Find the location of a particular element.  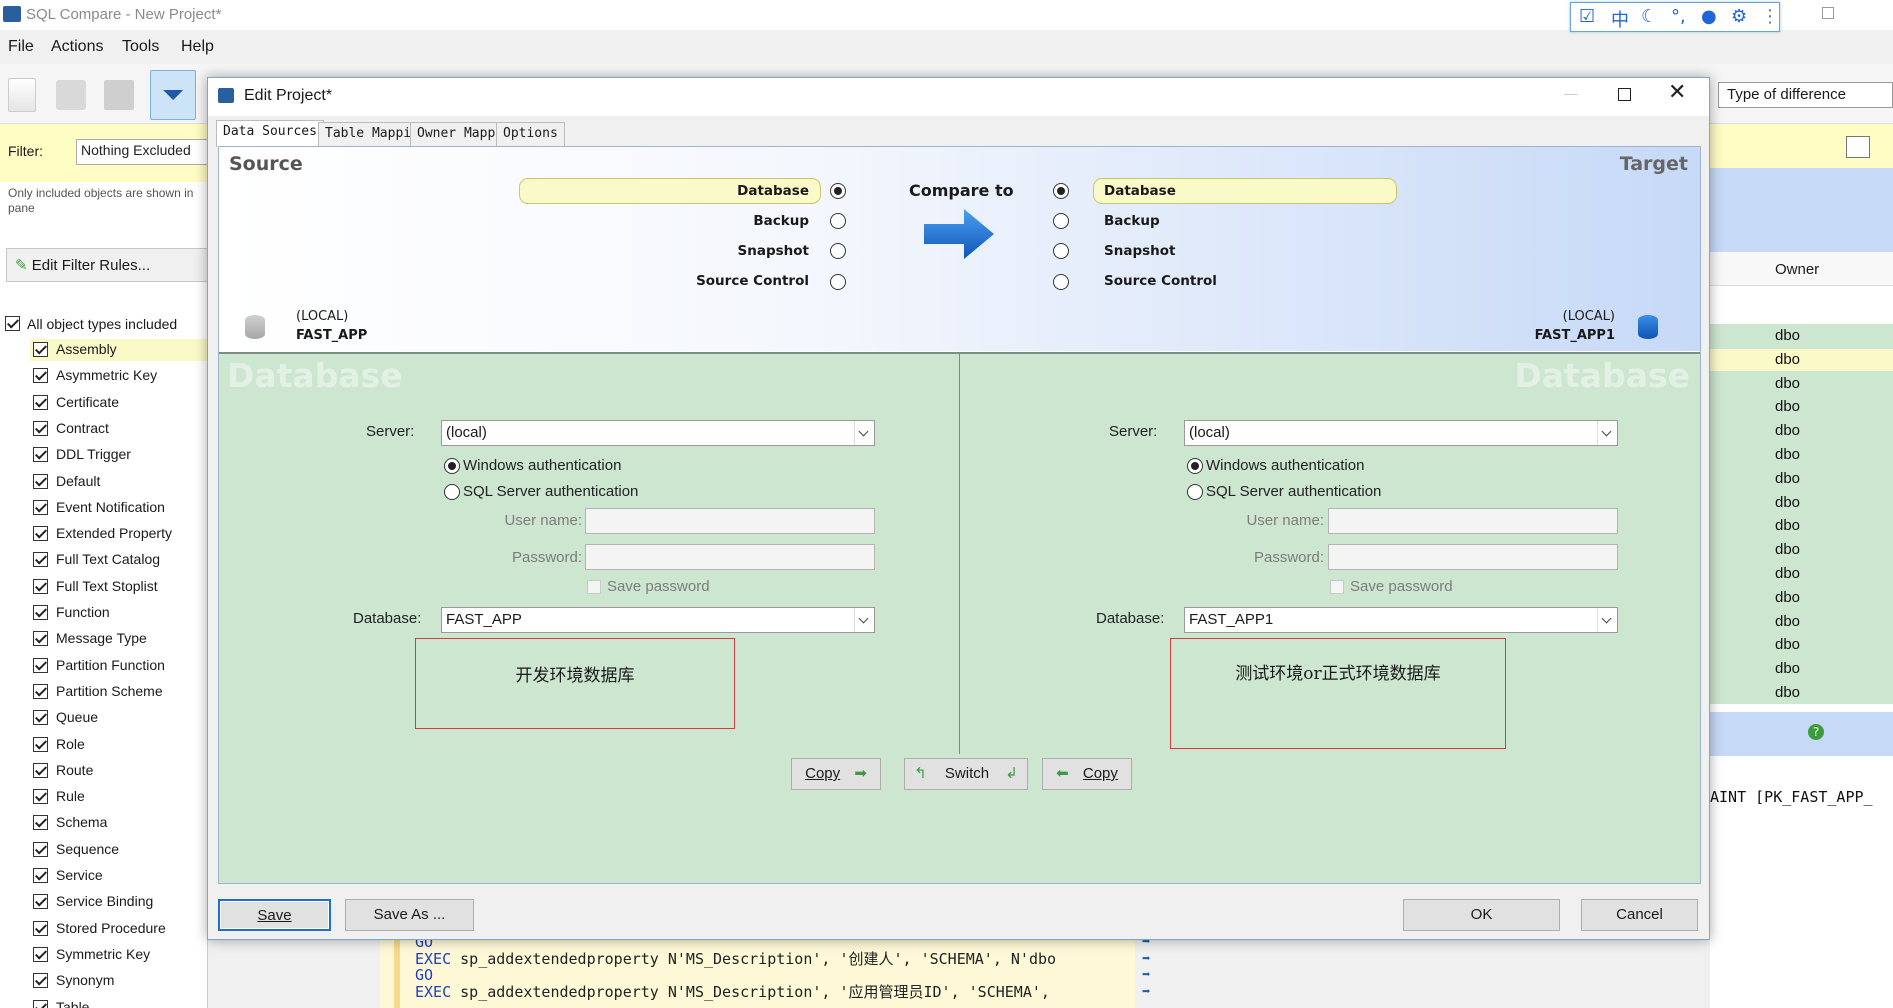

copy-to-source-button: ⬅ Copy is located at coordinates (1087, 774).